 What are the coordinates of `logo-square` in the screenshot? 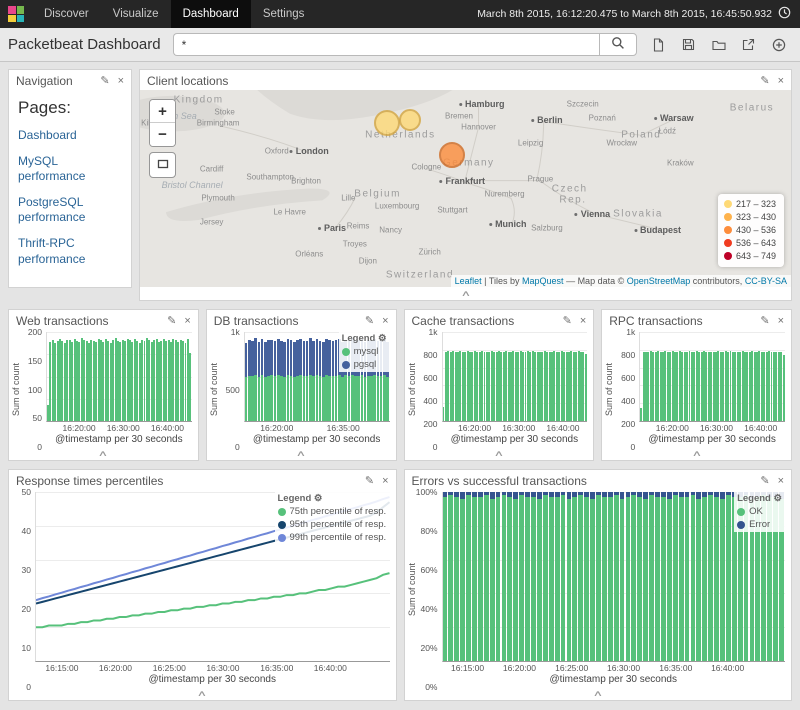 It's located at (20, 10).